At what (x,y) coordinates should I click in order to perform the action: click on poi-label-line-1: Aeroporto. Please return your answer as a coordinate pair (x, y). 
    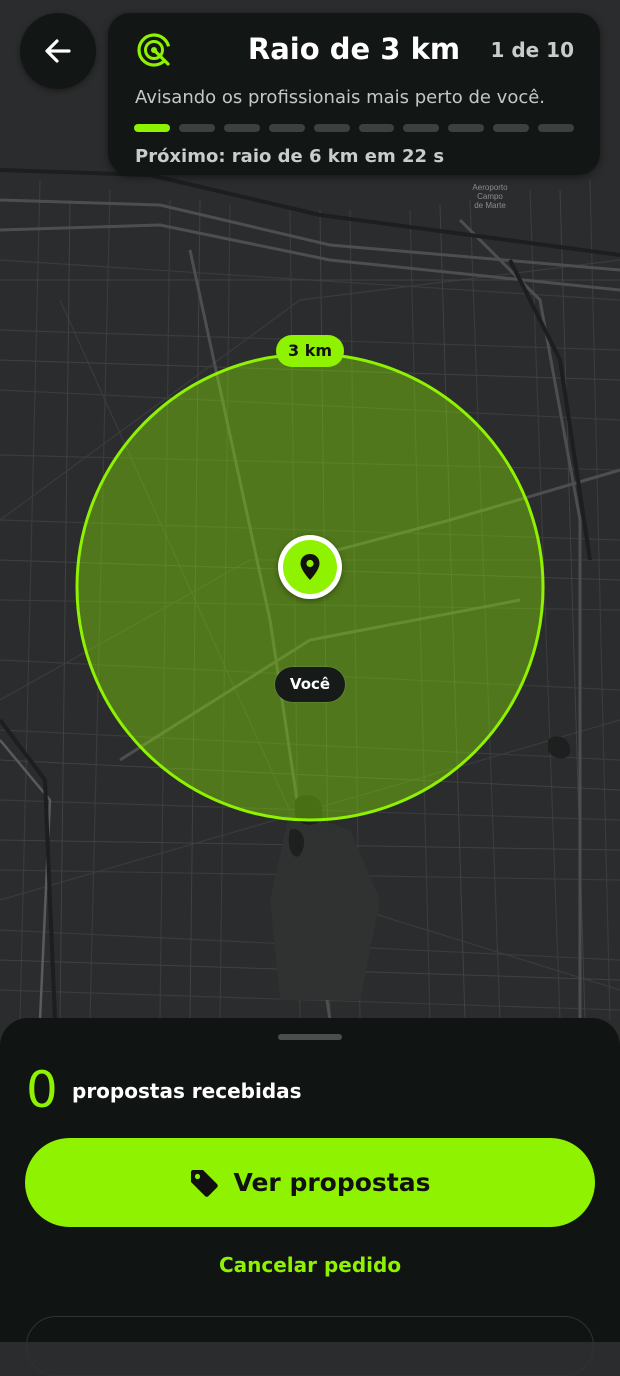
    Looking at the image, I should click on (490, 187).